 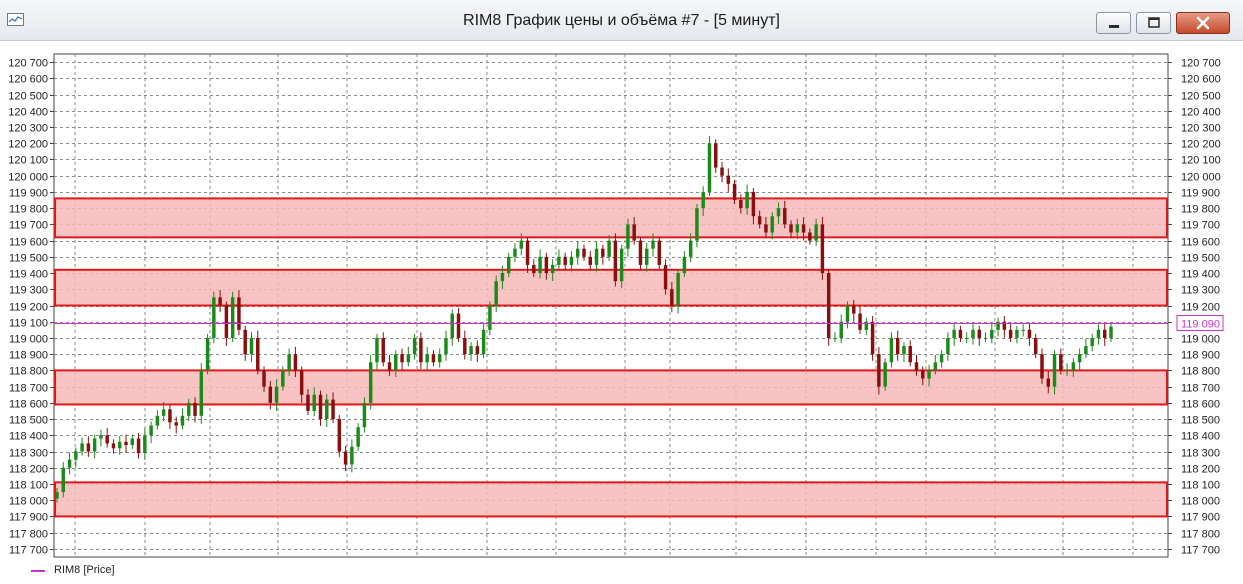 I want to click on y-tick-label-left: 119 000, so click(x=28, y=340).